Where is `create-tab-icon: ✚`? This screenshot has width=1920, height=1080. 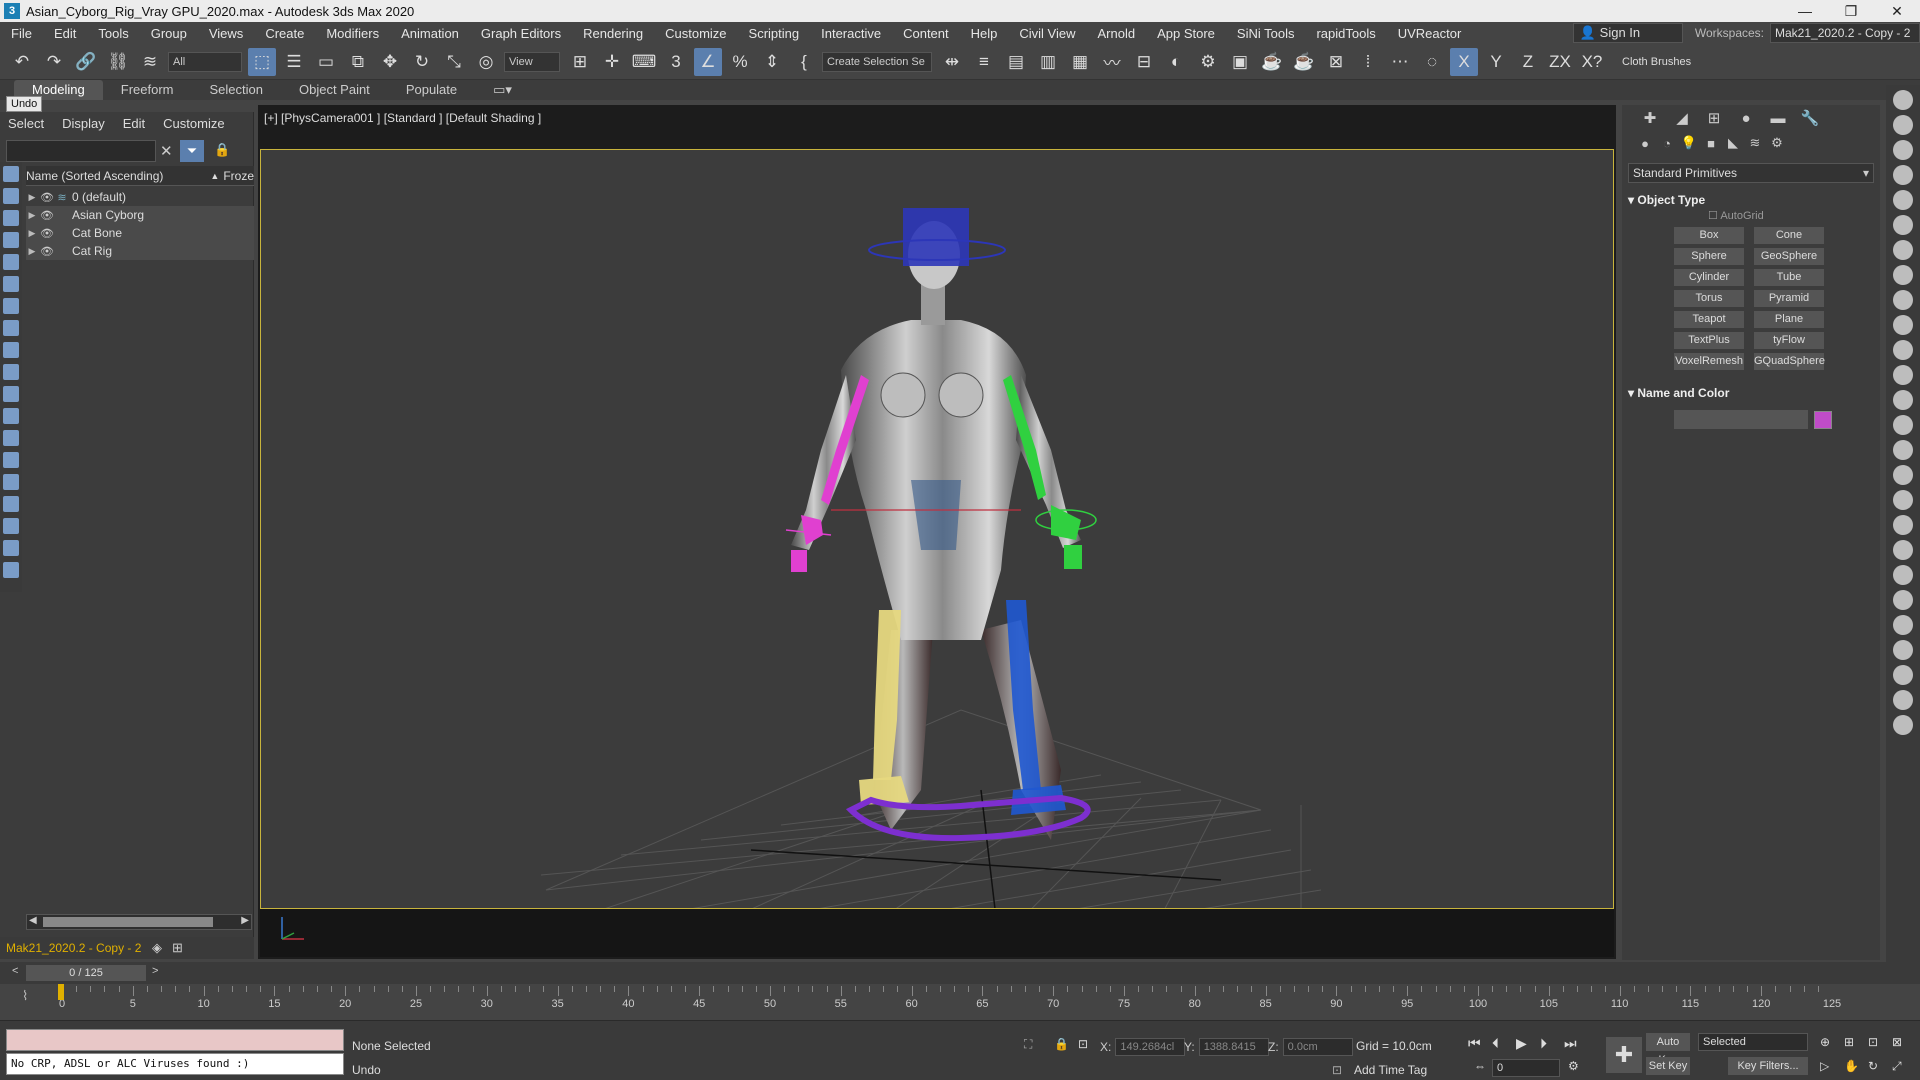
create-tab-icon: ✚ is located at coordinates (1650, 118).